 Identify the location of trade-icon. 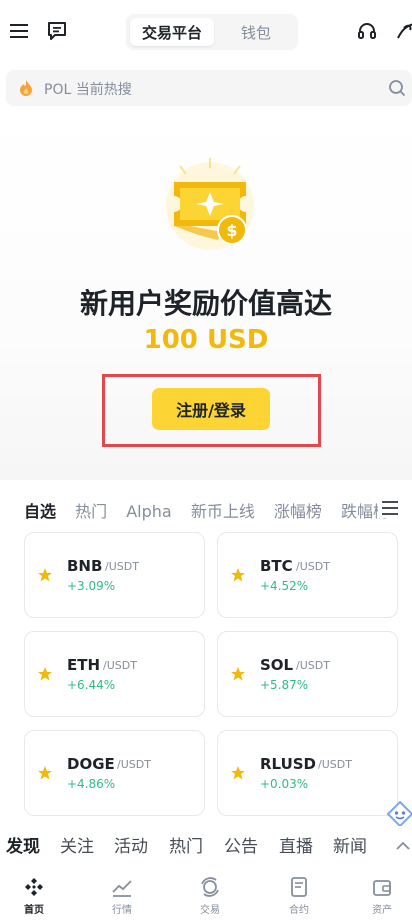
(210, 887).